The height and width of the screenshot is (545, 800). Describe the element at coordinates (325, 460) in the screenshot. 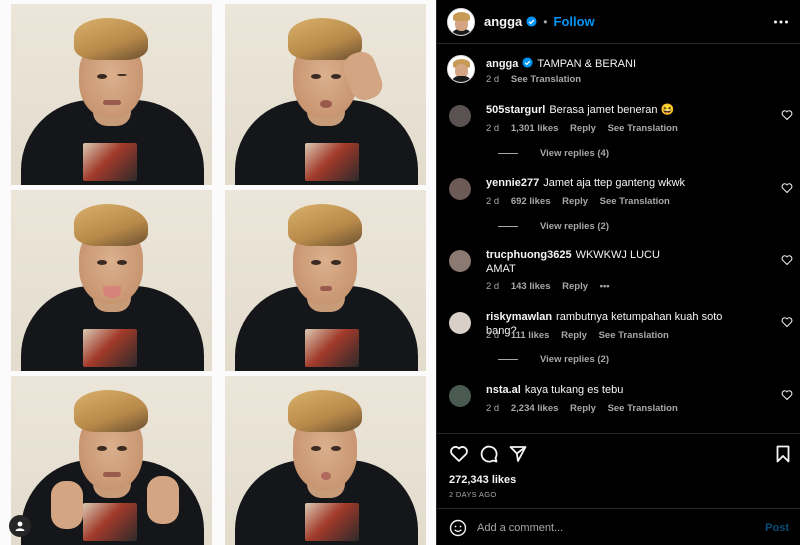

I see `photo-kiss` at that location.